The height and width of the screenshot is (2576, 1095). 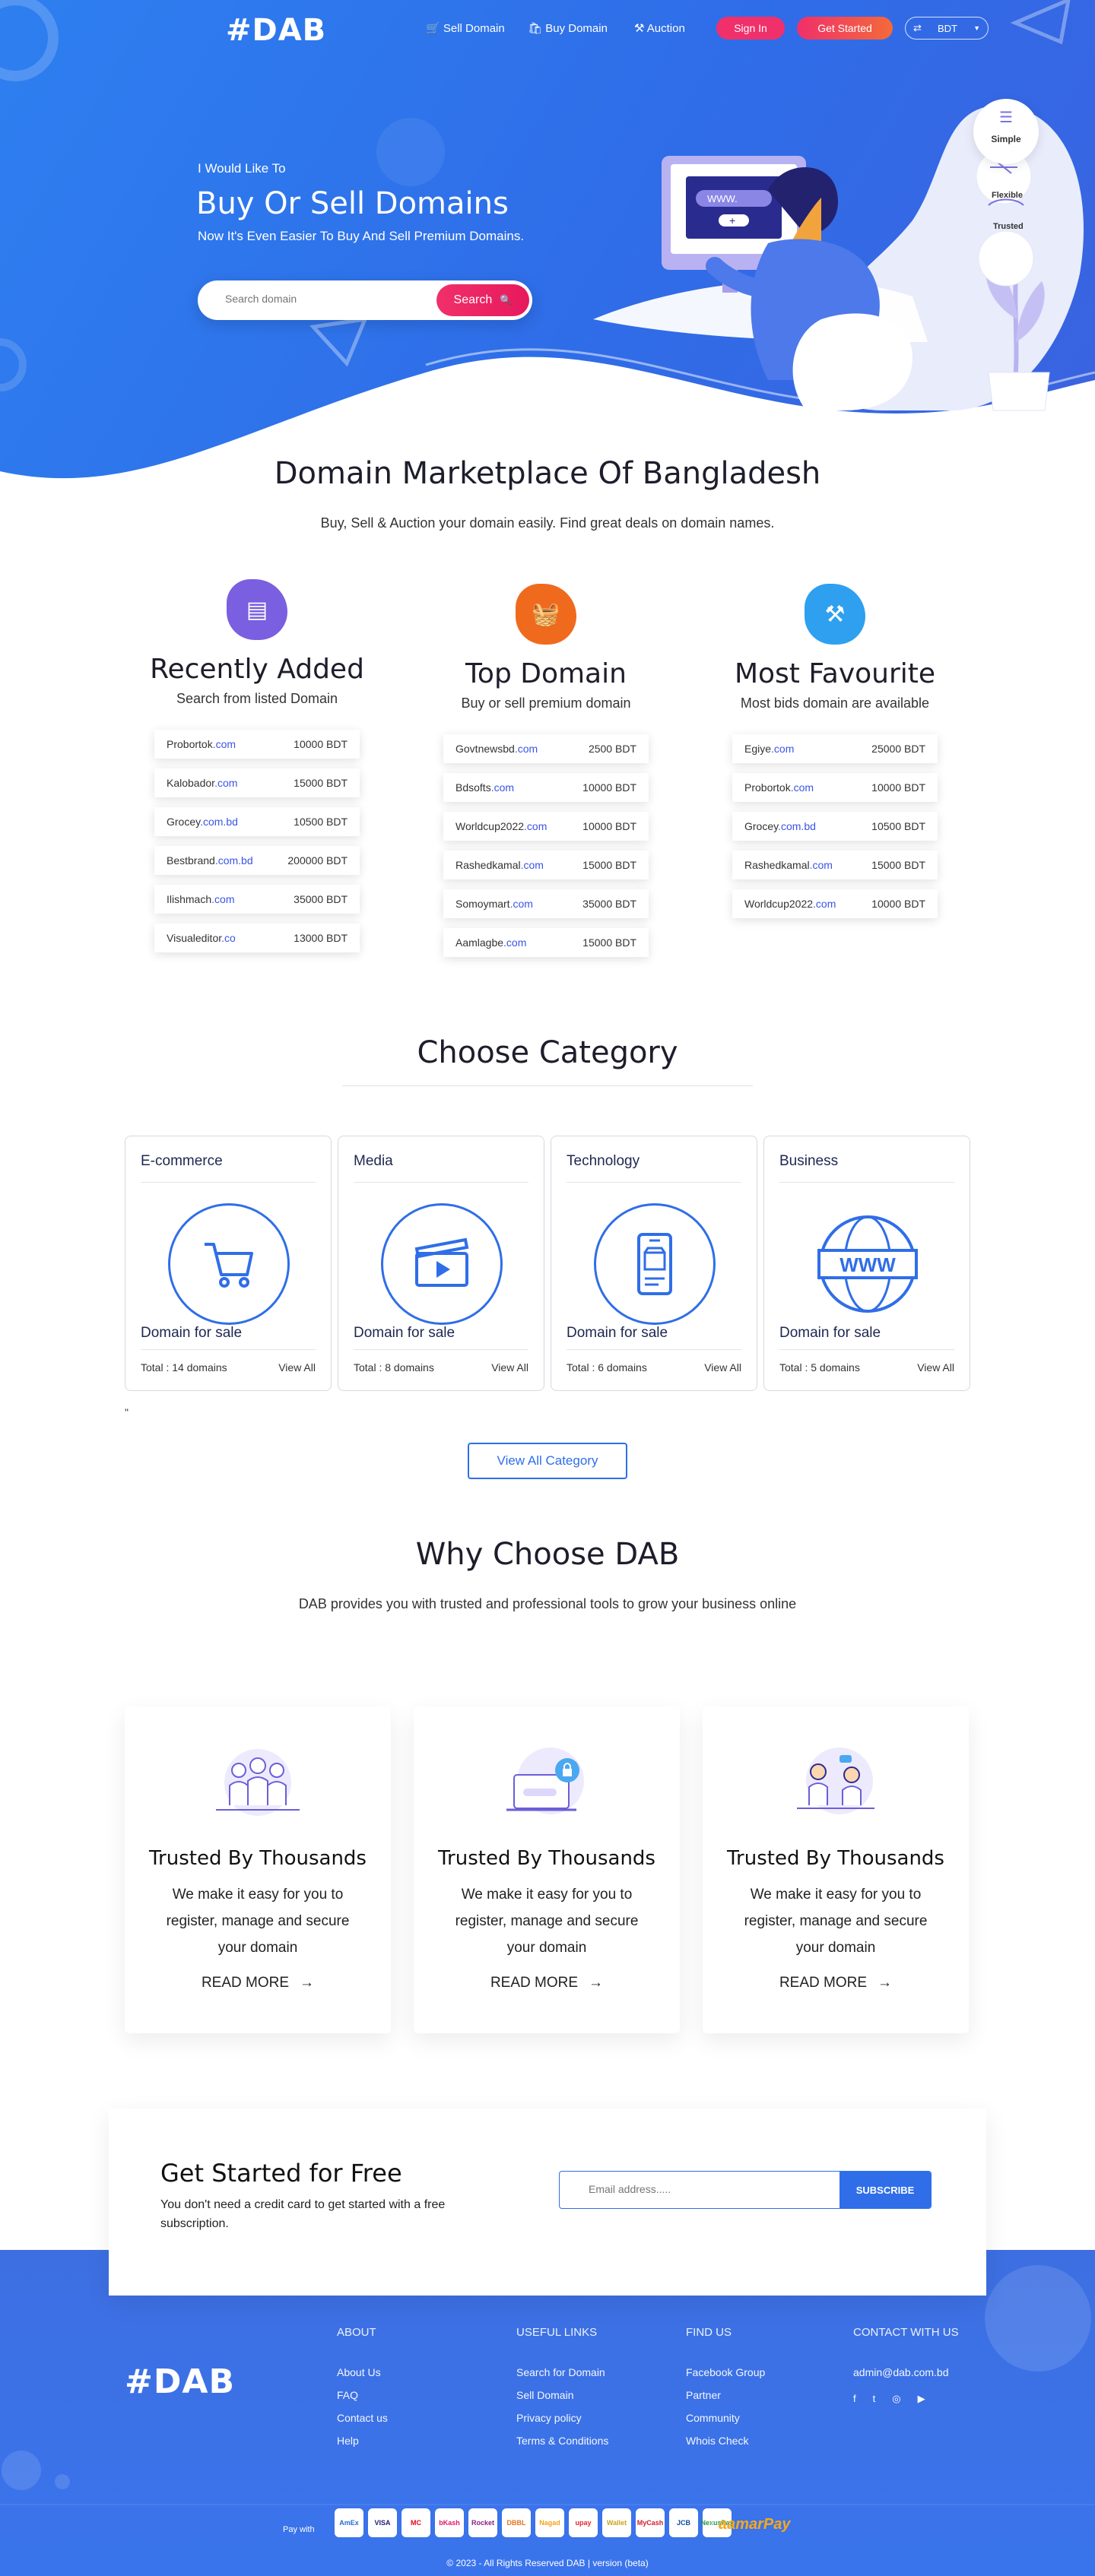 I want to click on payment-method-label: Wallet, so click(x=616, y=2523).